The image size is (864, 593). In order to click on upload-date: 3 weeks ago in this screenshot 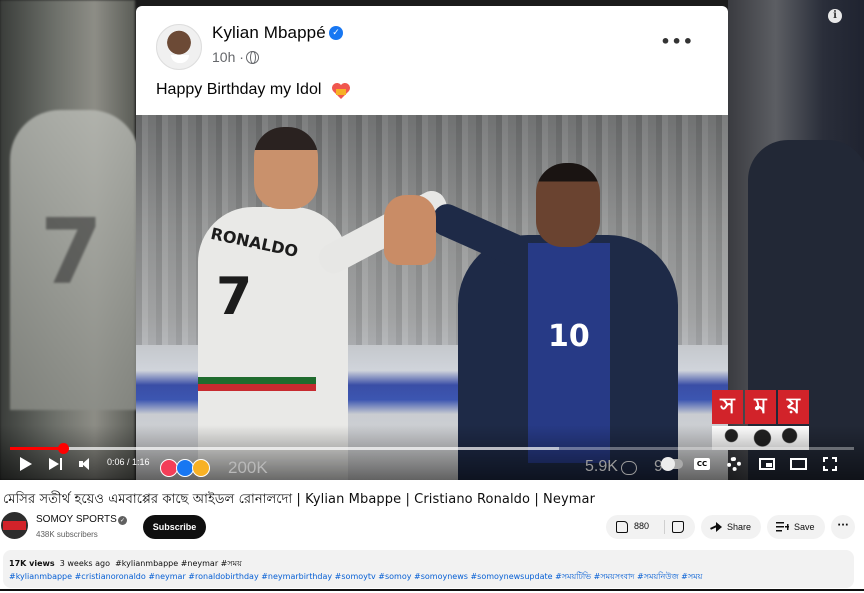, I will do `click(84, 563)`.